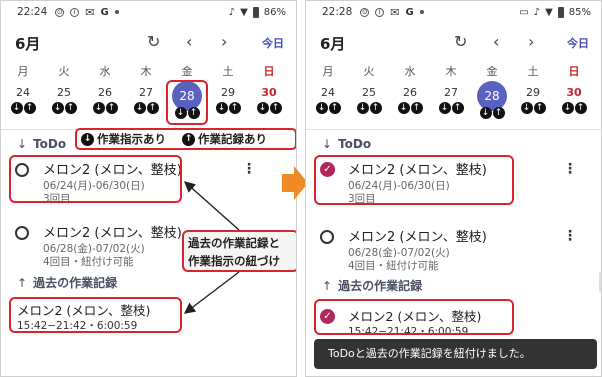  Describe the element at coordinates (105, 71) in the screenshot. I see `weekday-label: 水` at that location.